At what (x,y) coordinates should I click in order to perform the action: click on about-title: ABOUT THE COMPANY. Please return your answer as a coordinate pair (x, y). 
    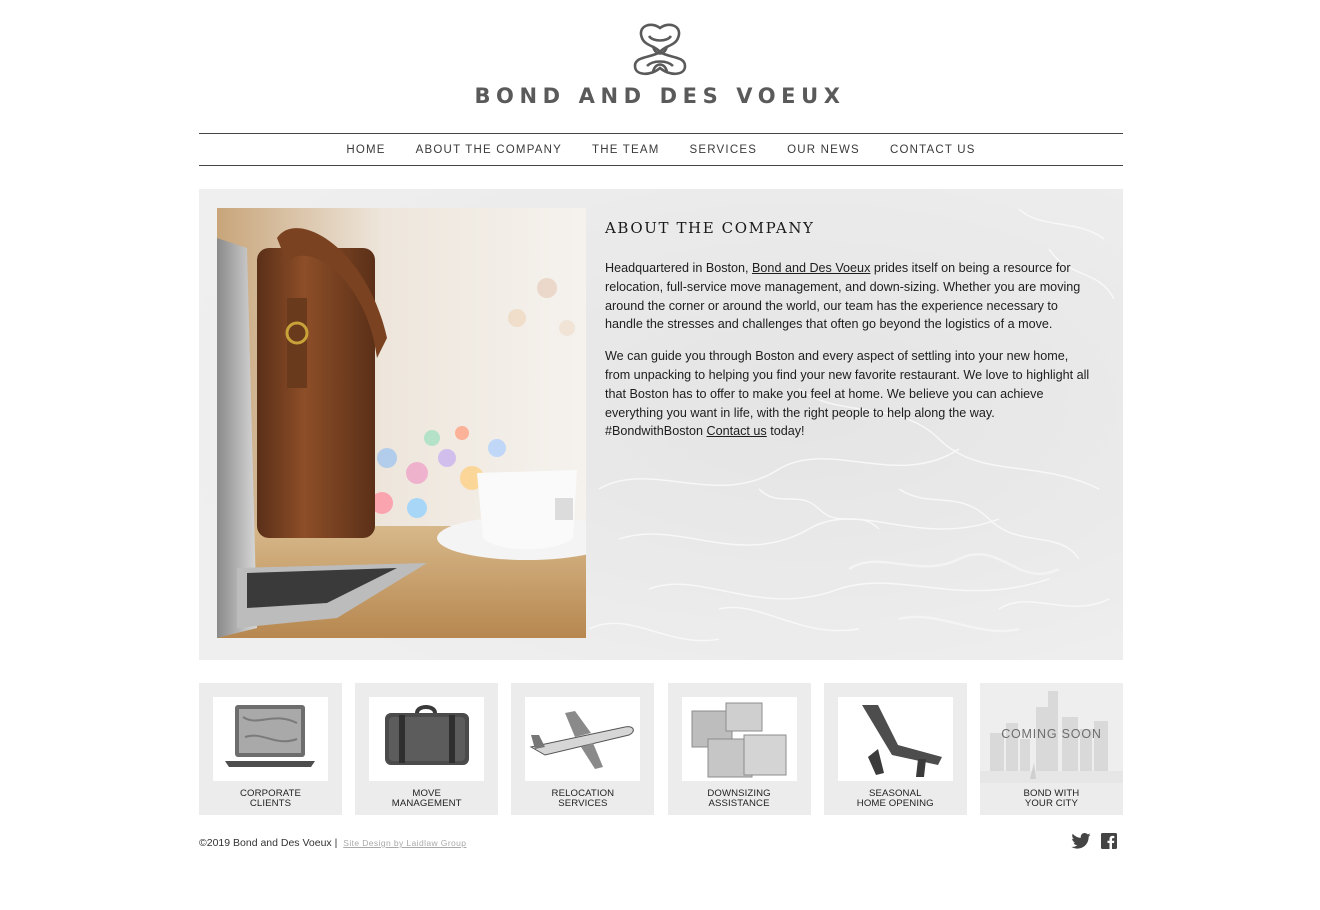
    Looking at the image, I should click on (710, 228).